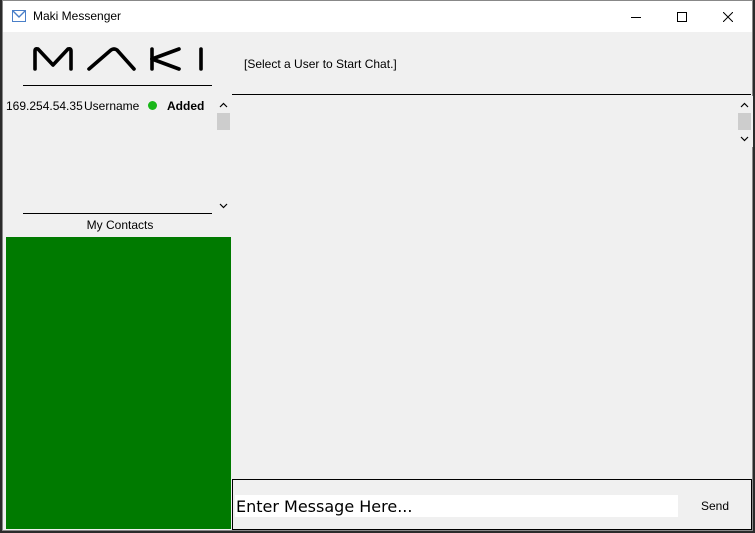 The width and height of the screenshot is (755, 533). What do you see at coordinates (456, 506) in the screenshot?
I see `message-input` at bounding box center [456, 506].